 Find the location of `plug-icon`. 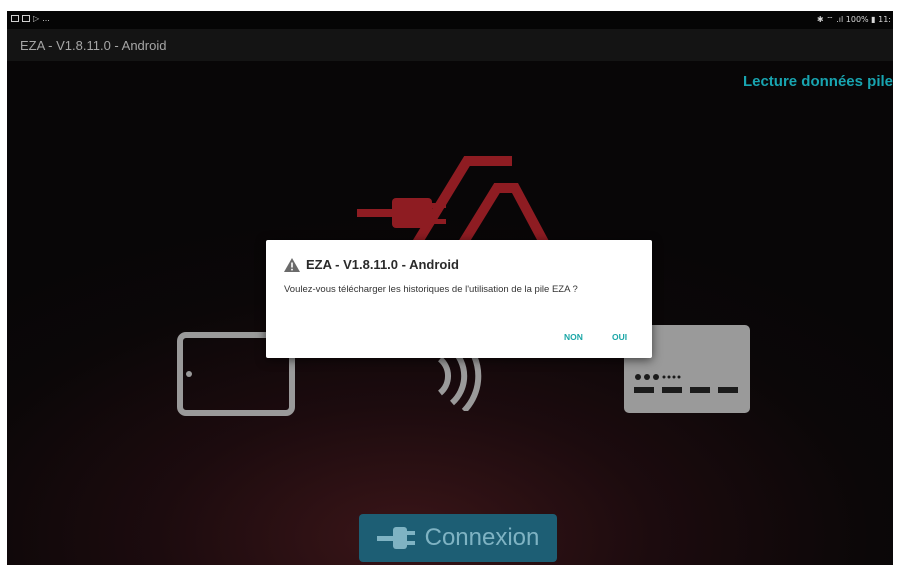

plug-icon is located at coordinates (395, 538).